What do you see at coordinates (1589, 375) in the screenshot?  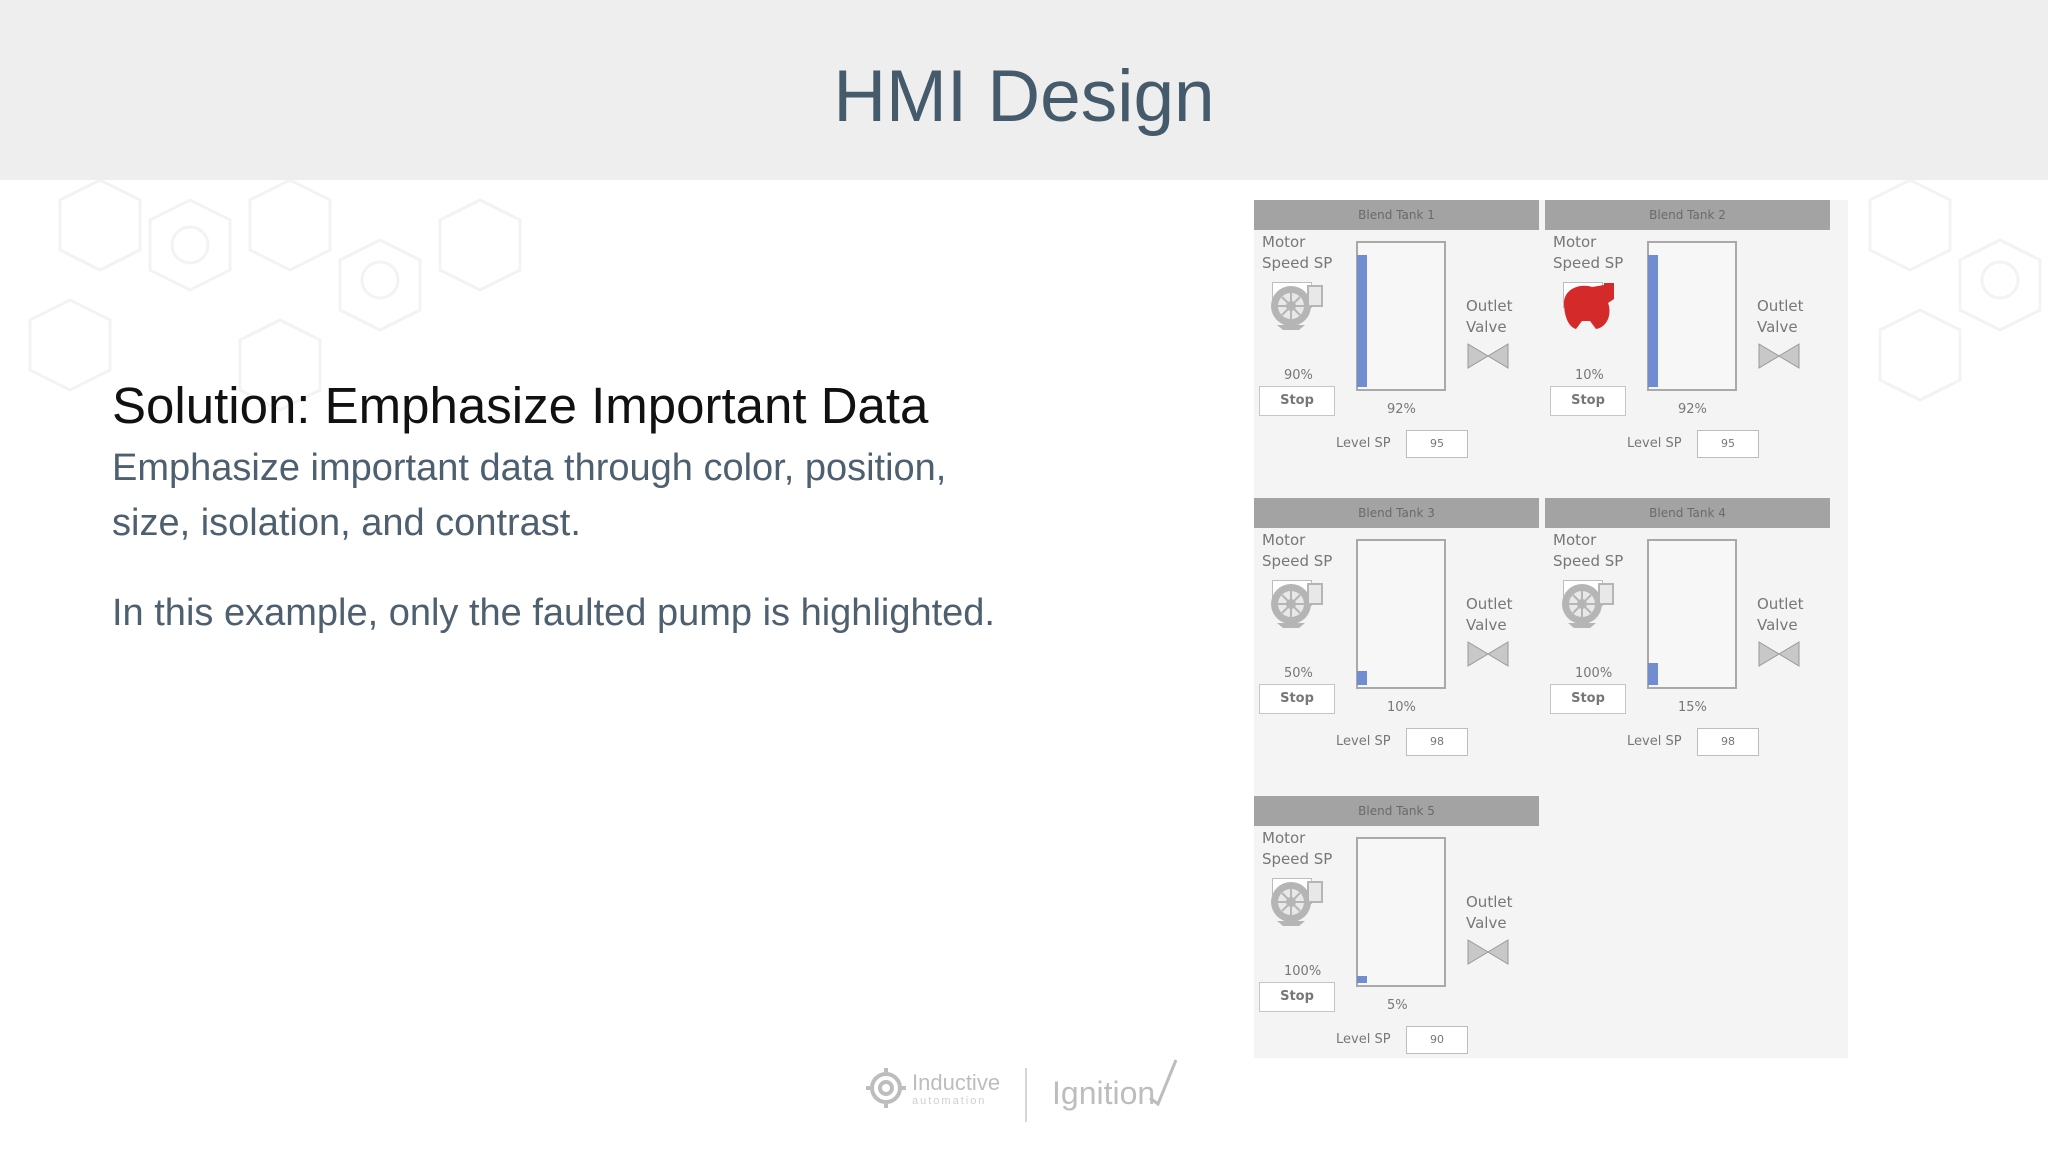 I see `motor-percent: 10%` at bounding box center [1589, 375].